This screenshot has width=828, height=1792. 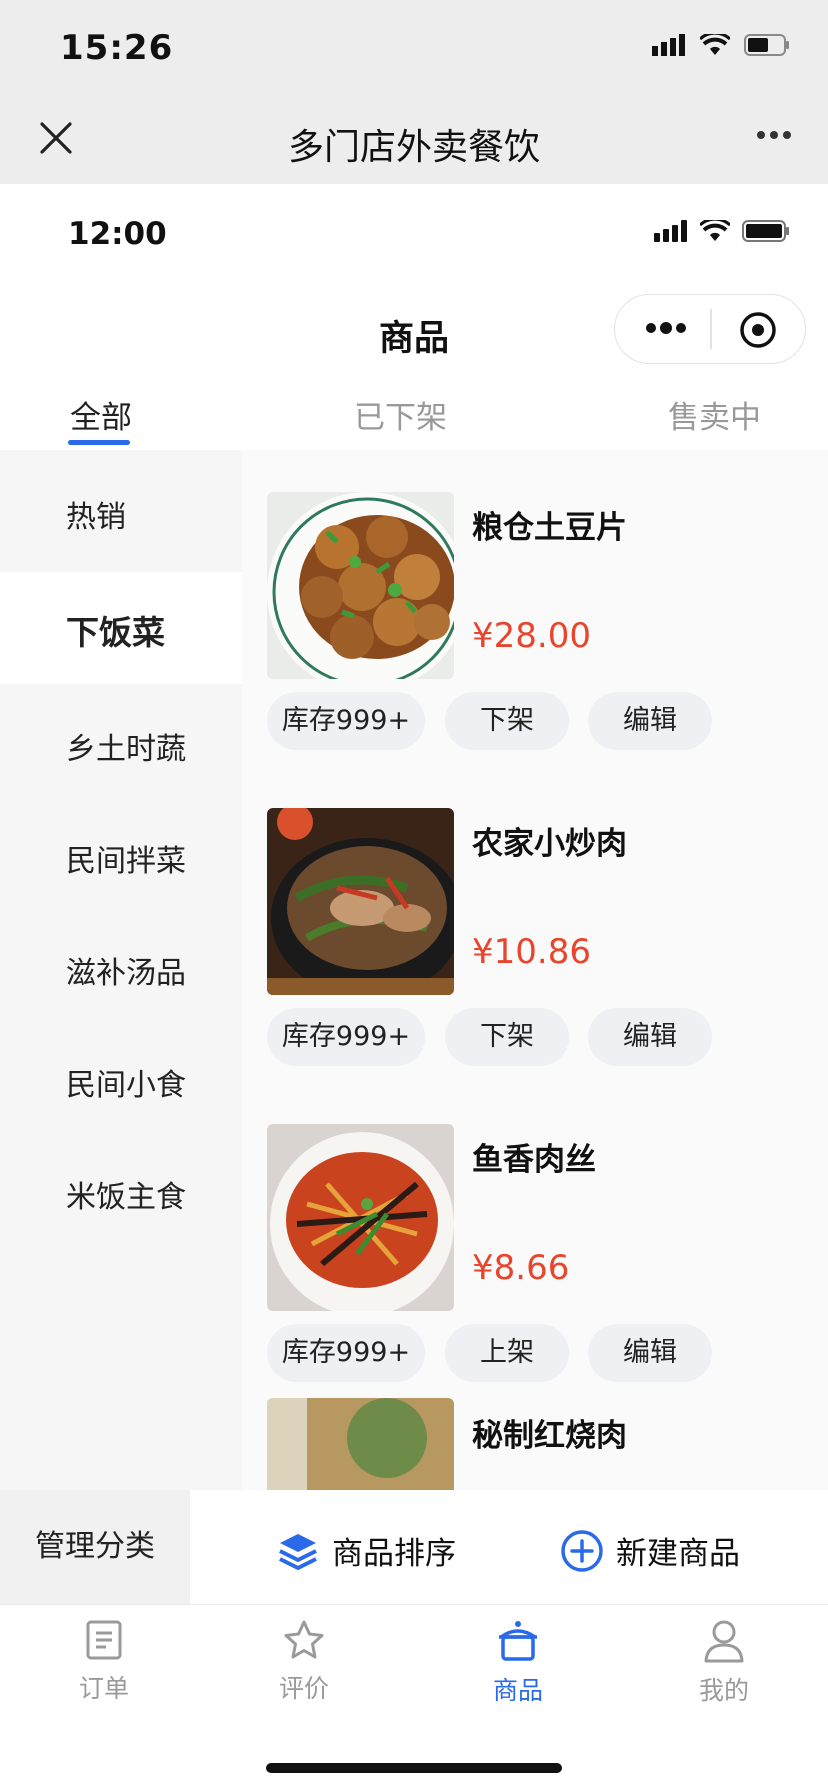 I want to click on layers-icon, so click(x=298, y=1551).